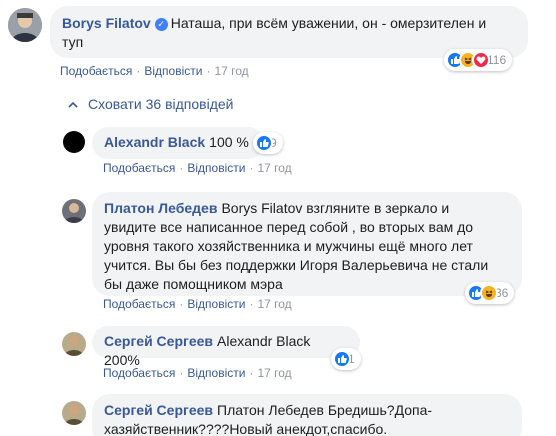 Image resolution: width=556 pixels, height=436 pixels. What do you see at coordinates (74, 142) in the screenshot?
I see `avatar-alexandr-black` at bounding box center [74, 142].